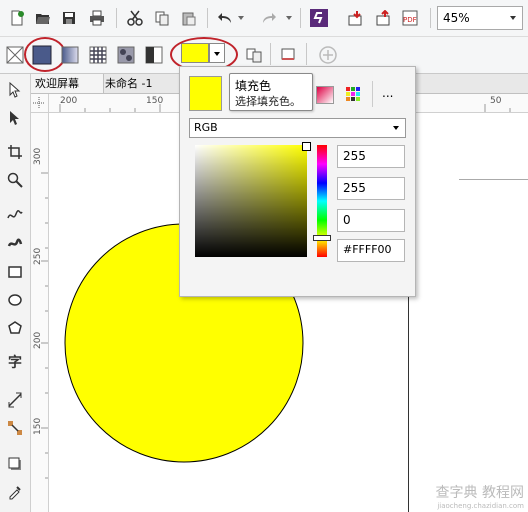 The image size is (528, 512). What do you see at coordinates (268, 101) in the screenshot?
I see `tooltip-description: 选择填充色。` at bounding box center [268, 101].